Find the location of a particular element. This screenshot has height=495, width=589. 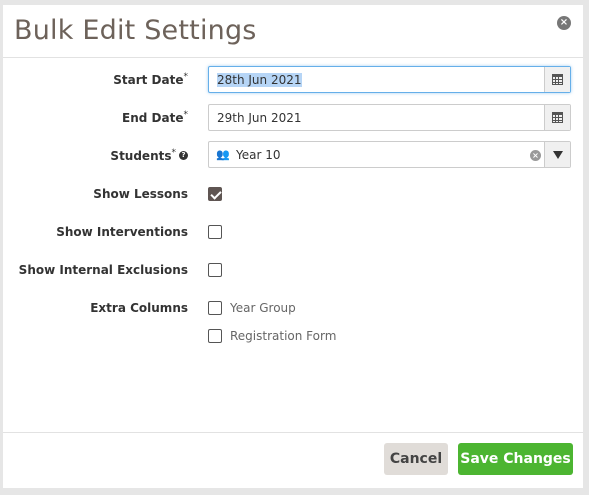

extra-columns-label: Extra Columns is located at coordinates (139, 308).